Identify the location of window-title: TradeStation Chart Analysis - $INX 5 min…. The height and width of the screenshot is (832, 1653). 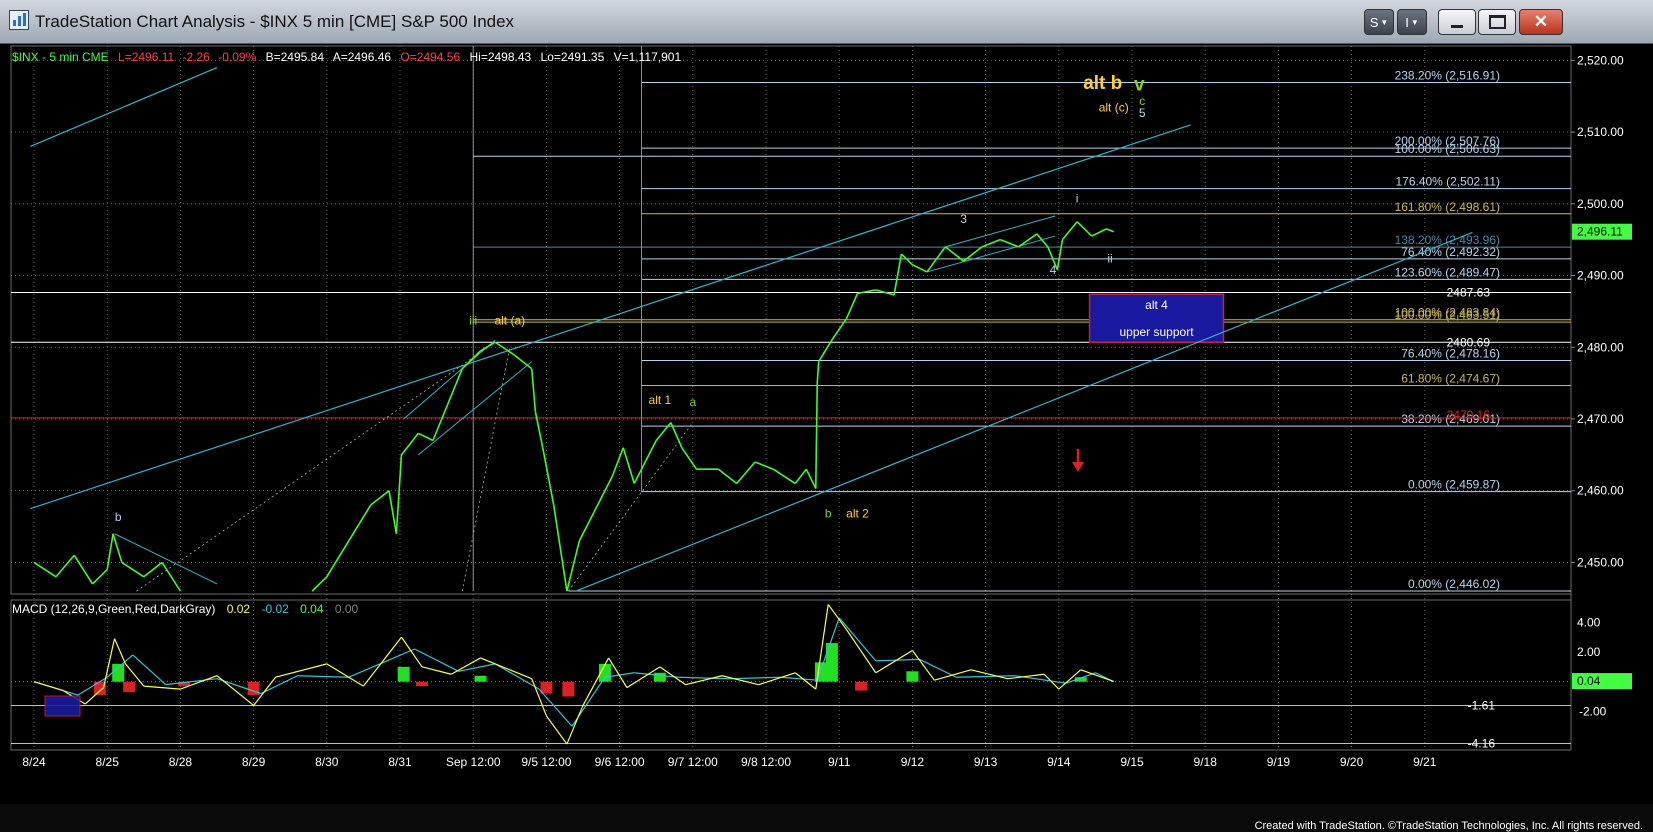
(275, 21).